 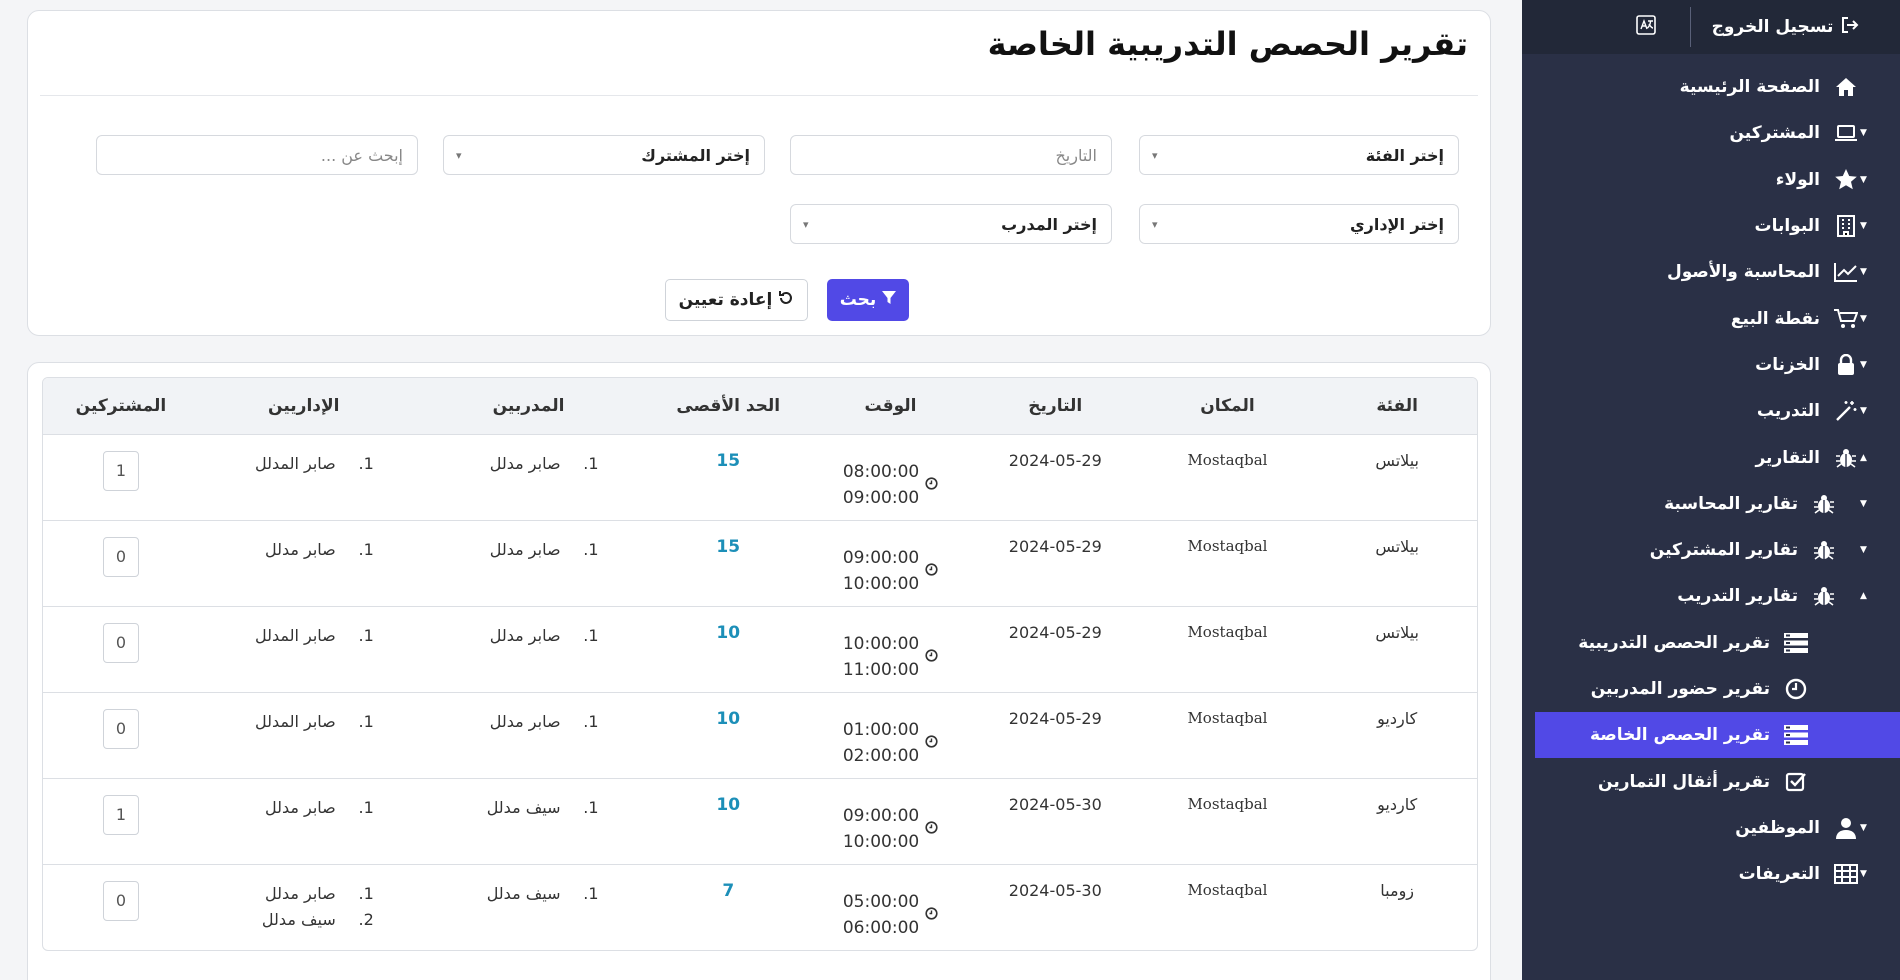 I want to click on sidebar-item: الولاء ▼, so click(x=1711, y=180).